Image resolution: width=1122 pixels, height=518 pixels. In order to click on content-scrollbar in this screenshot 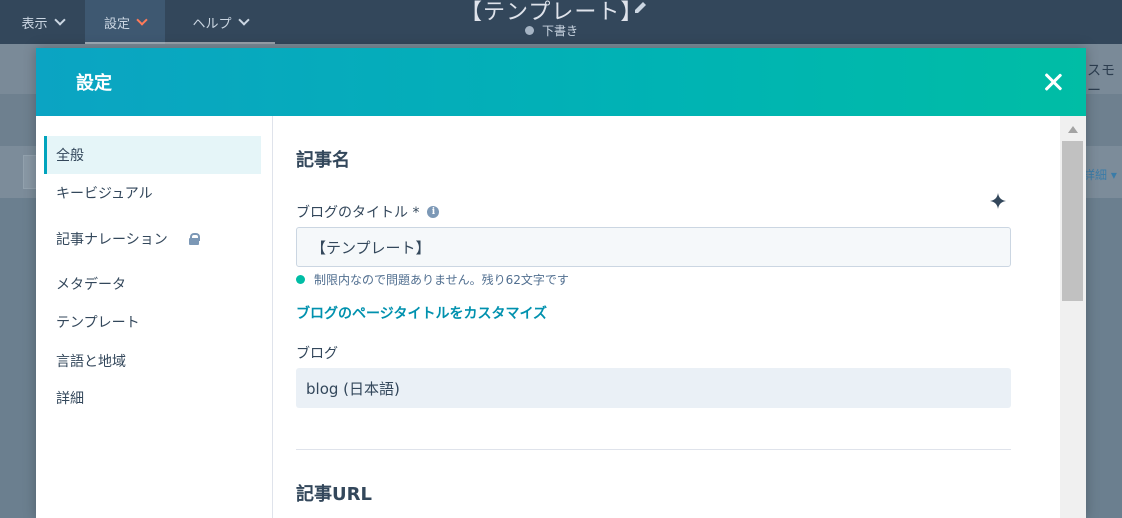, I will do `click(1073, 317)`.